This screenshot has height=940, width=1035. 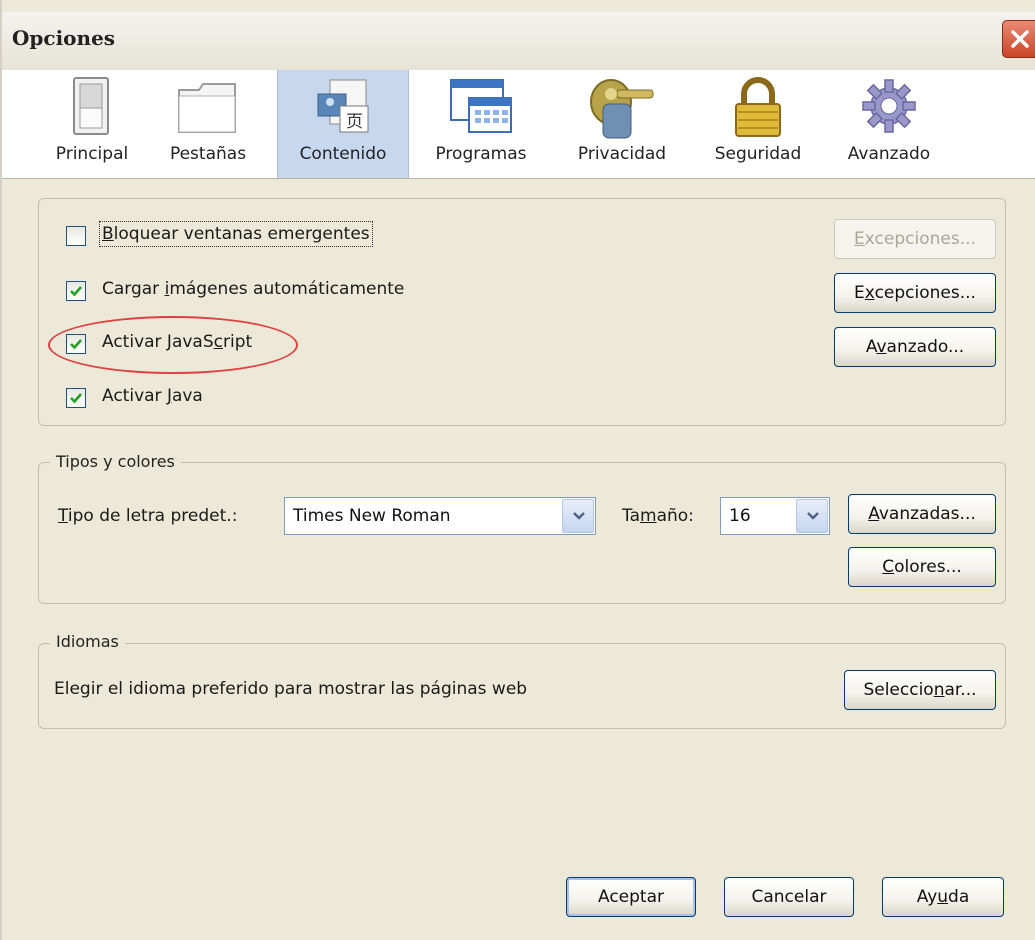 What do you see at coordinates (622, 154) in the screenshot?
I see `tab-label-privacidad: Privacidad` at bounding box center [622, 154].